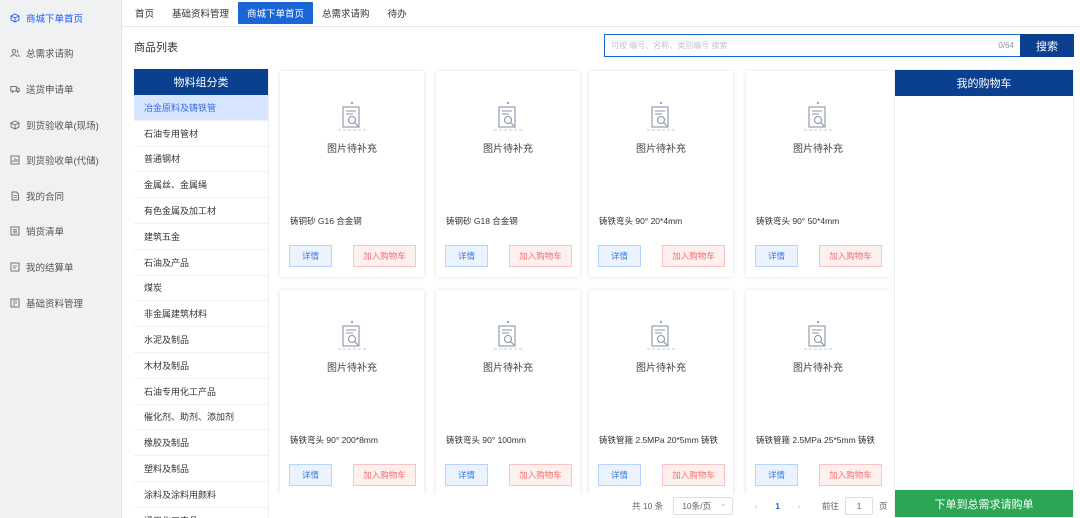  Describe the element at coordinates (45, 233) in the screenshot. I see `sidebar-item-label: 销货清单` at that location.